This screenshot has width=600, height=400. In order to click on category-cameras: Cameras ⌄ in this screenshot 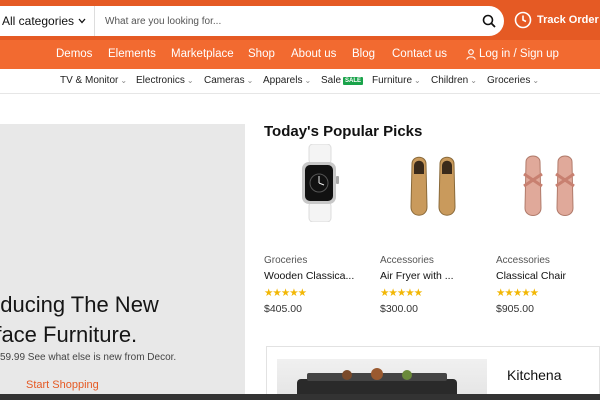, I will do `click(228, 80)`.